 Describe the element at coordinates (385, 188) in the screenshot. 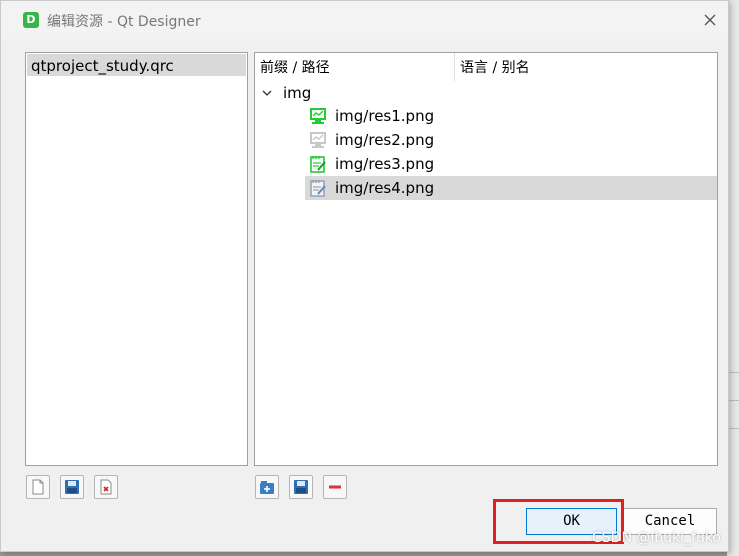

I see `file-path: img/res4.png` at that location.